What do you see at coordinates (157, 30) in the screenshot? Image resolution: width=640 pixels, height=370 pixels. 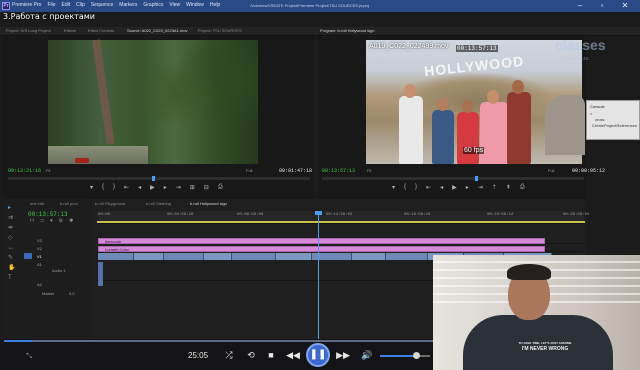 I see `tab-source: Source: A022_C023_0223A1.mov` at bounding box center [157, 30].